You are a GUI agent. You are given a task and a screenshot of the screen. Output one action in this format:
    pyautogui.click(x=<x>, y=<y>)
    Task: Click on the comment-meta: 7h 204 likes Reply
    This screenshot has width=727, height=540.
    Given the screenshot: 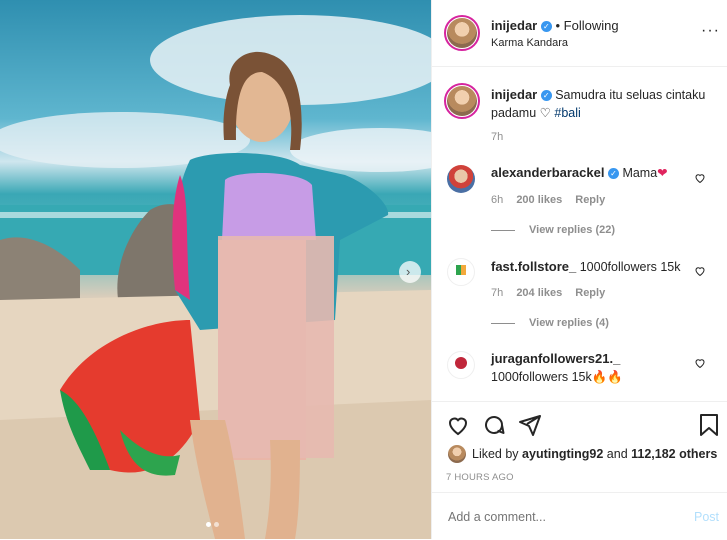 What is the action you would take?
    pyautogui.click(x=548, y=293)
    